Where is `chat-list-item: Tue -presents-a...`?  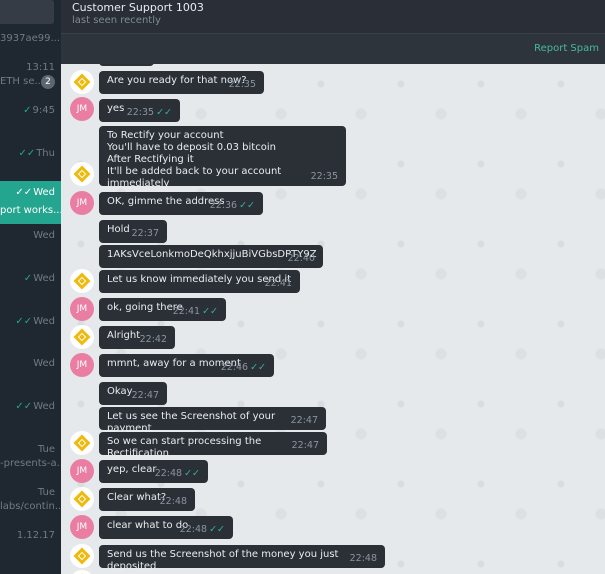 chat-list-item: Tue -presents-a... is located at coordinates (30, 459).